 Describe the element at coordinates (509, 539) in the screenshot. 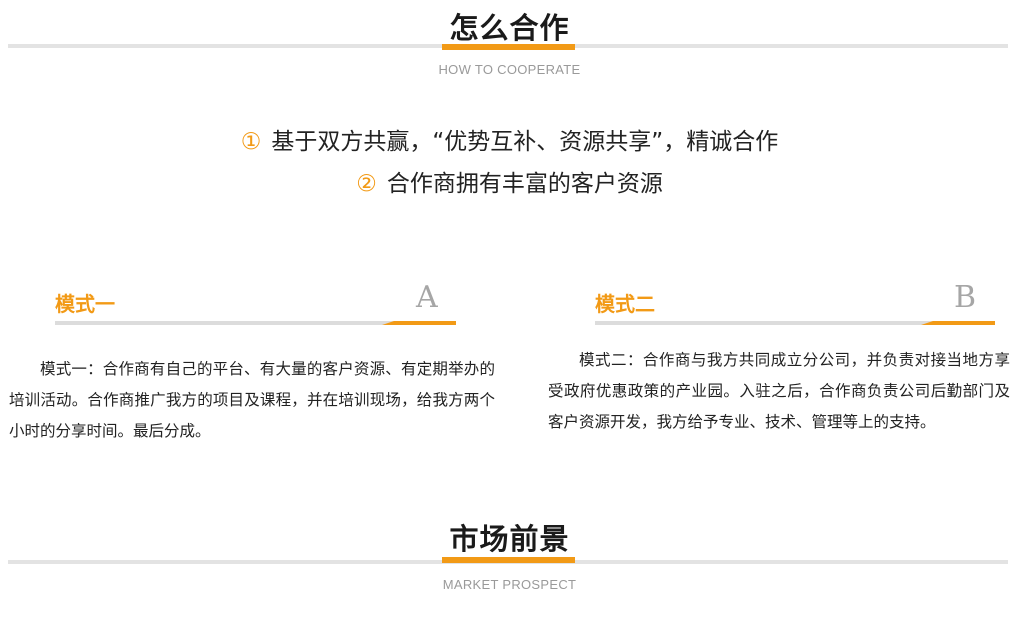

I see `section-title-market: 市场前景` at that location.